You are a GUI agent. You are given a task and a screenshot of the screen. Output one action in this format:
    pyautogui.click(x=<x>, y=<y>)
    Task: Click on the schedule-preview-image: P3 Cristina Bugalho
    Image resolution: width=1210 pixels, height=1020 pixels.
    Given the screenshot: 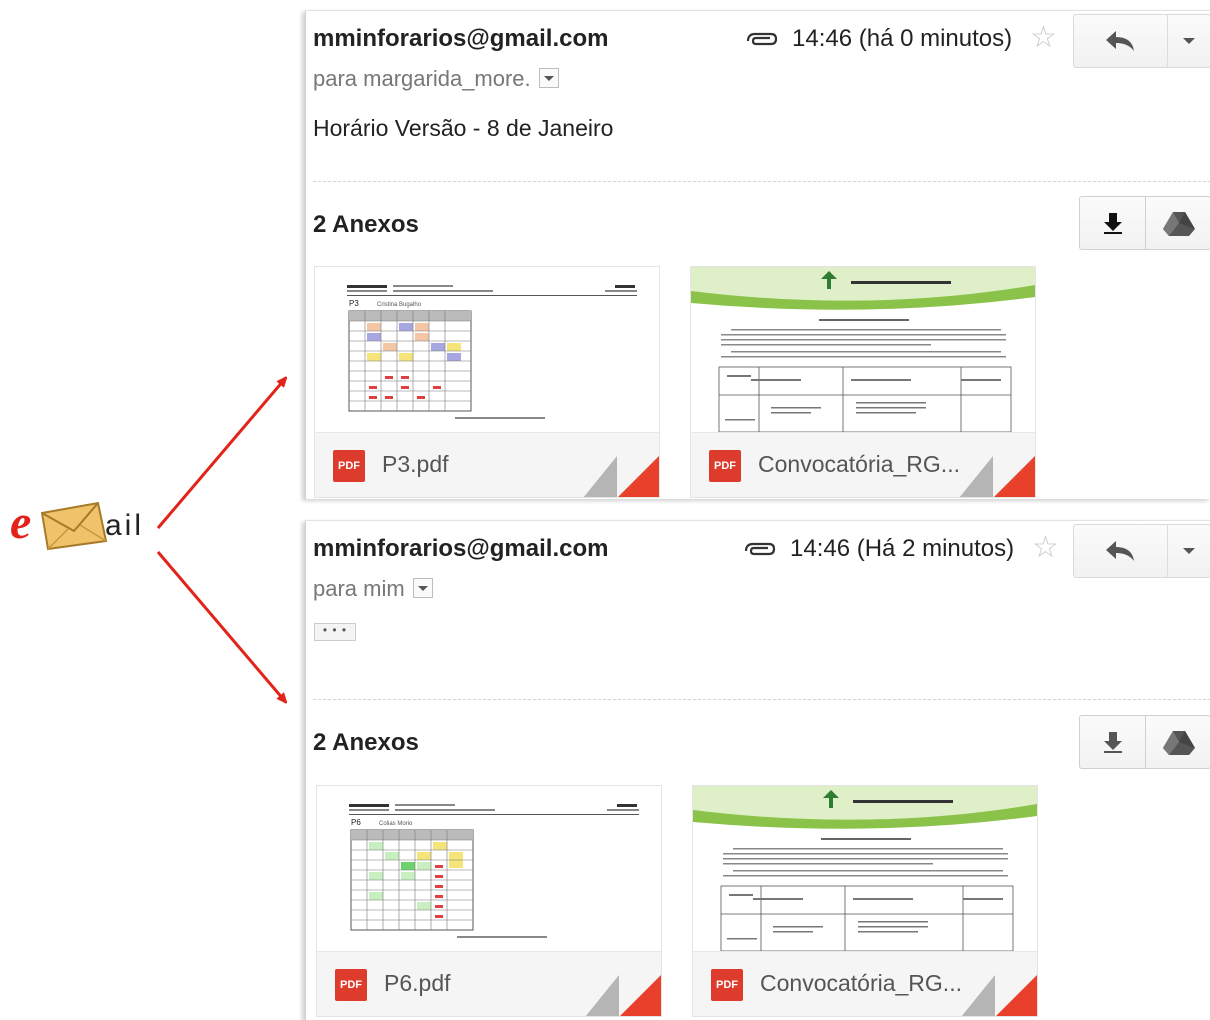 What is the action you would take?
    pyautogui.click(x=492, y=352)
    